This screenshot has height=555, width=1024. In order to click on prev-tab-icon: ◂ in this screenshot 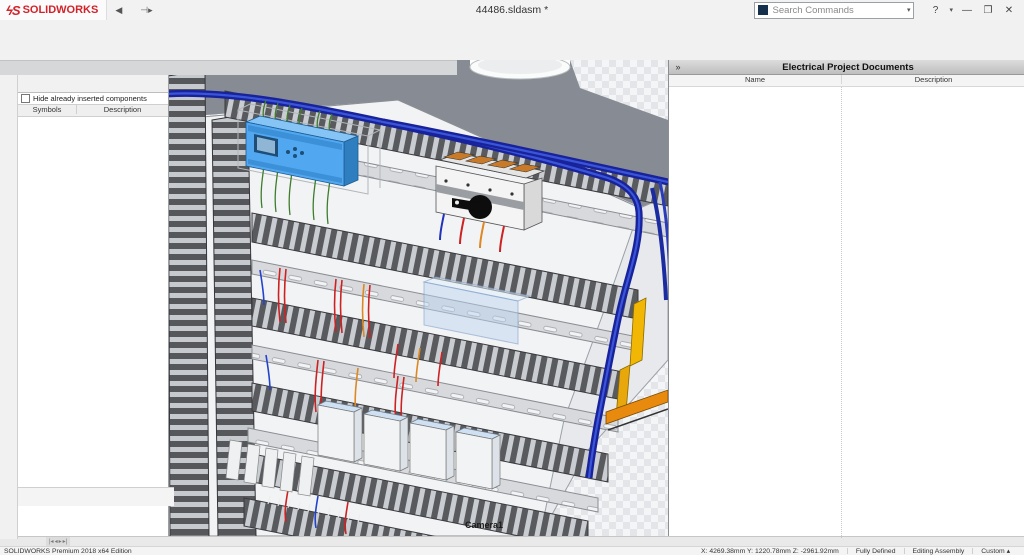, I will do `click(56, 542)`.